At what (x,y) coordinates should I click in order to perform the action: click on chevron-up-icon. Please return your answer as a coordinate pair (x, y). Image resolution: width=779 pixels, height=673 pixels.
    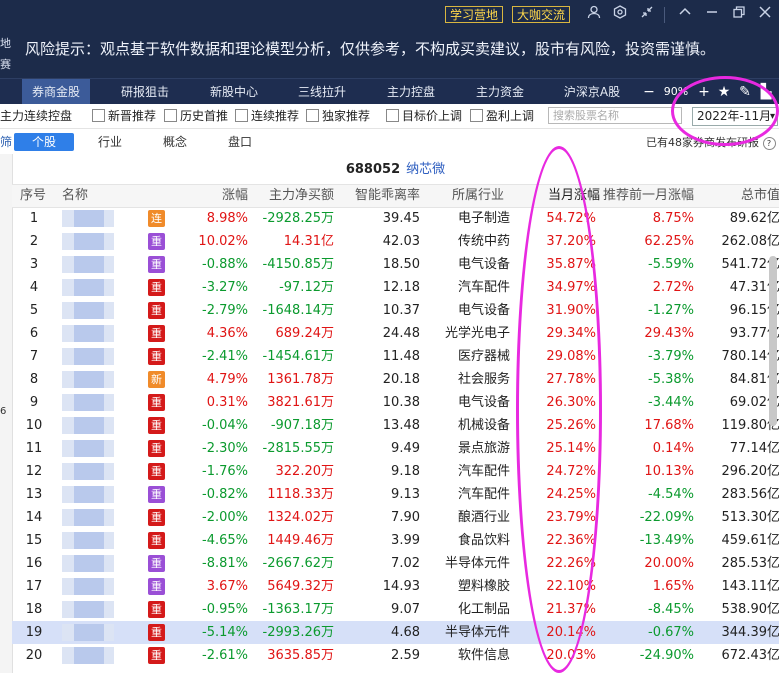
    Looking at the image, I should click on (685, 15).